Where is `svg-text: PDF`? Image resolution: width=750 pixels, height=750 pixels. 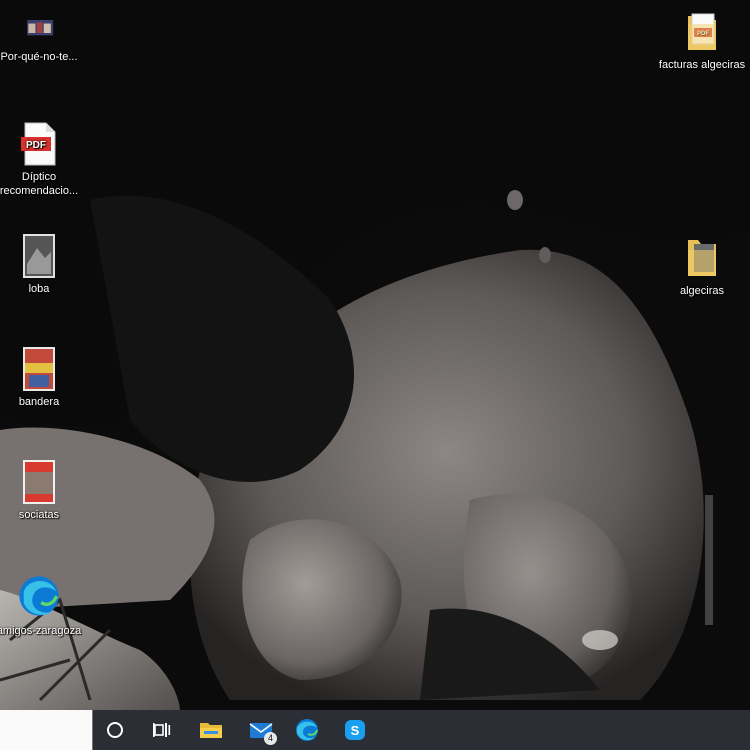
svg-text: PDF is located at coordinates (36, 145).